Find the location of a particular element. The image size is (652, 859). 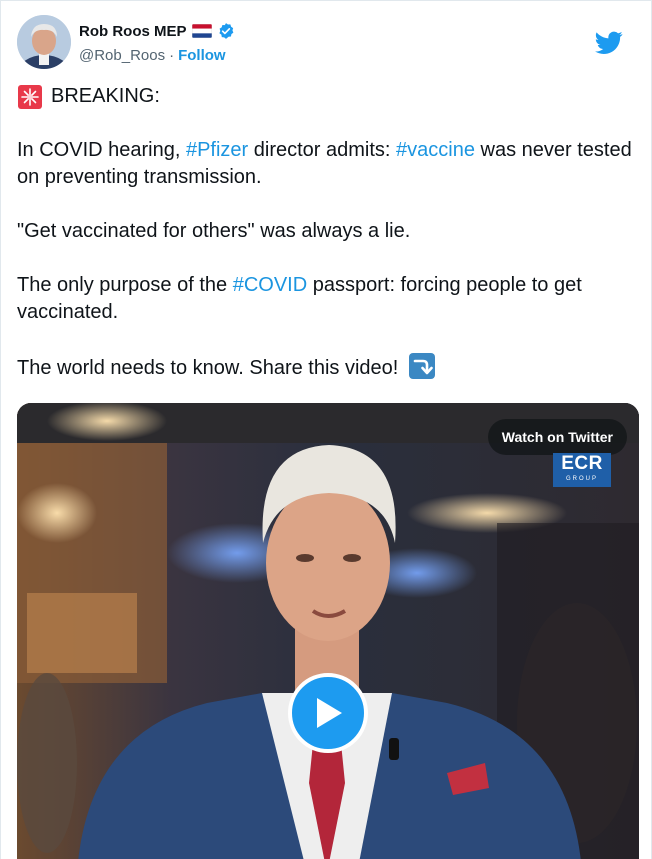

author-handle: @Rob_Roos is located at coordinates (122, 55).